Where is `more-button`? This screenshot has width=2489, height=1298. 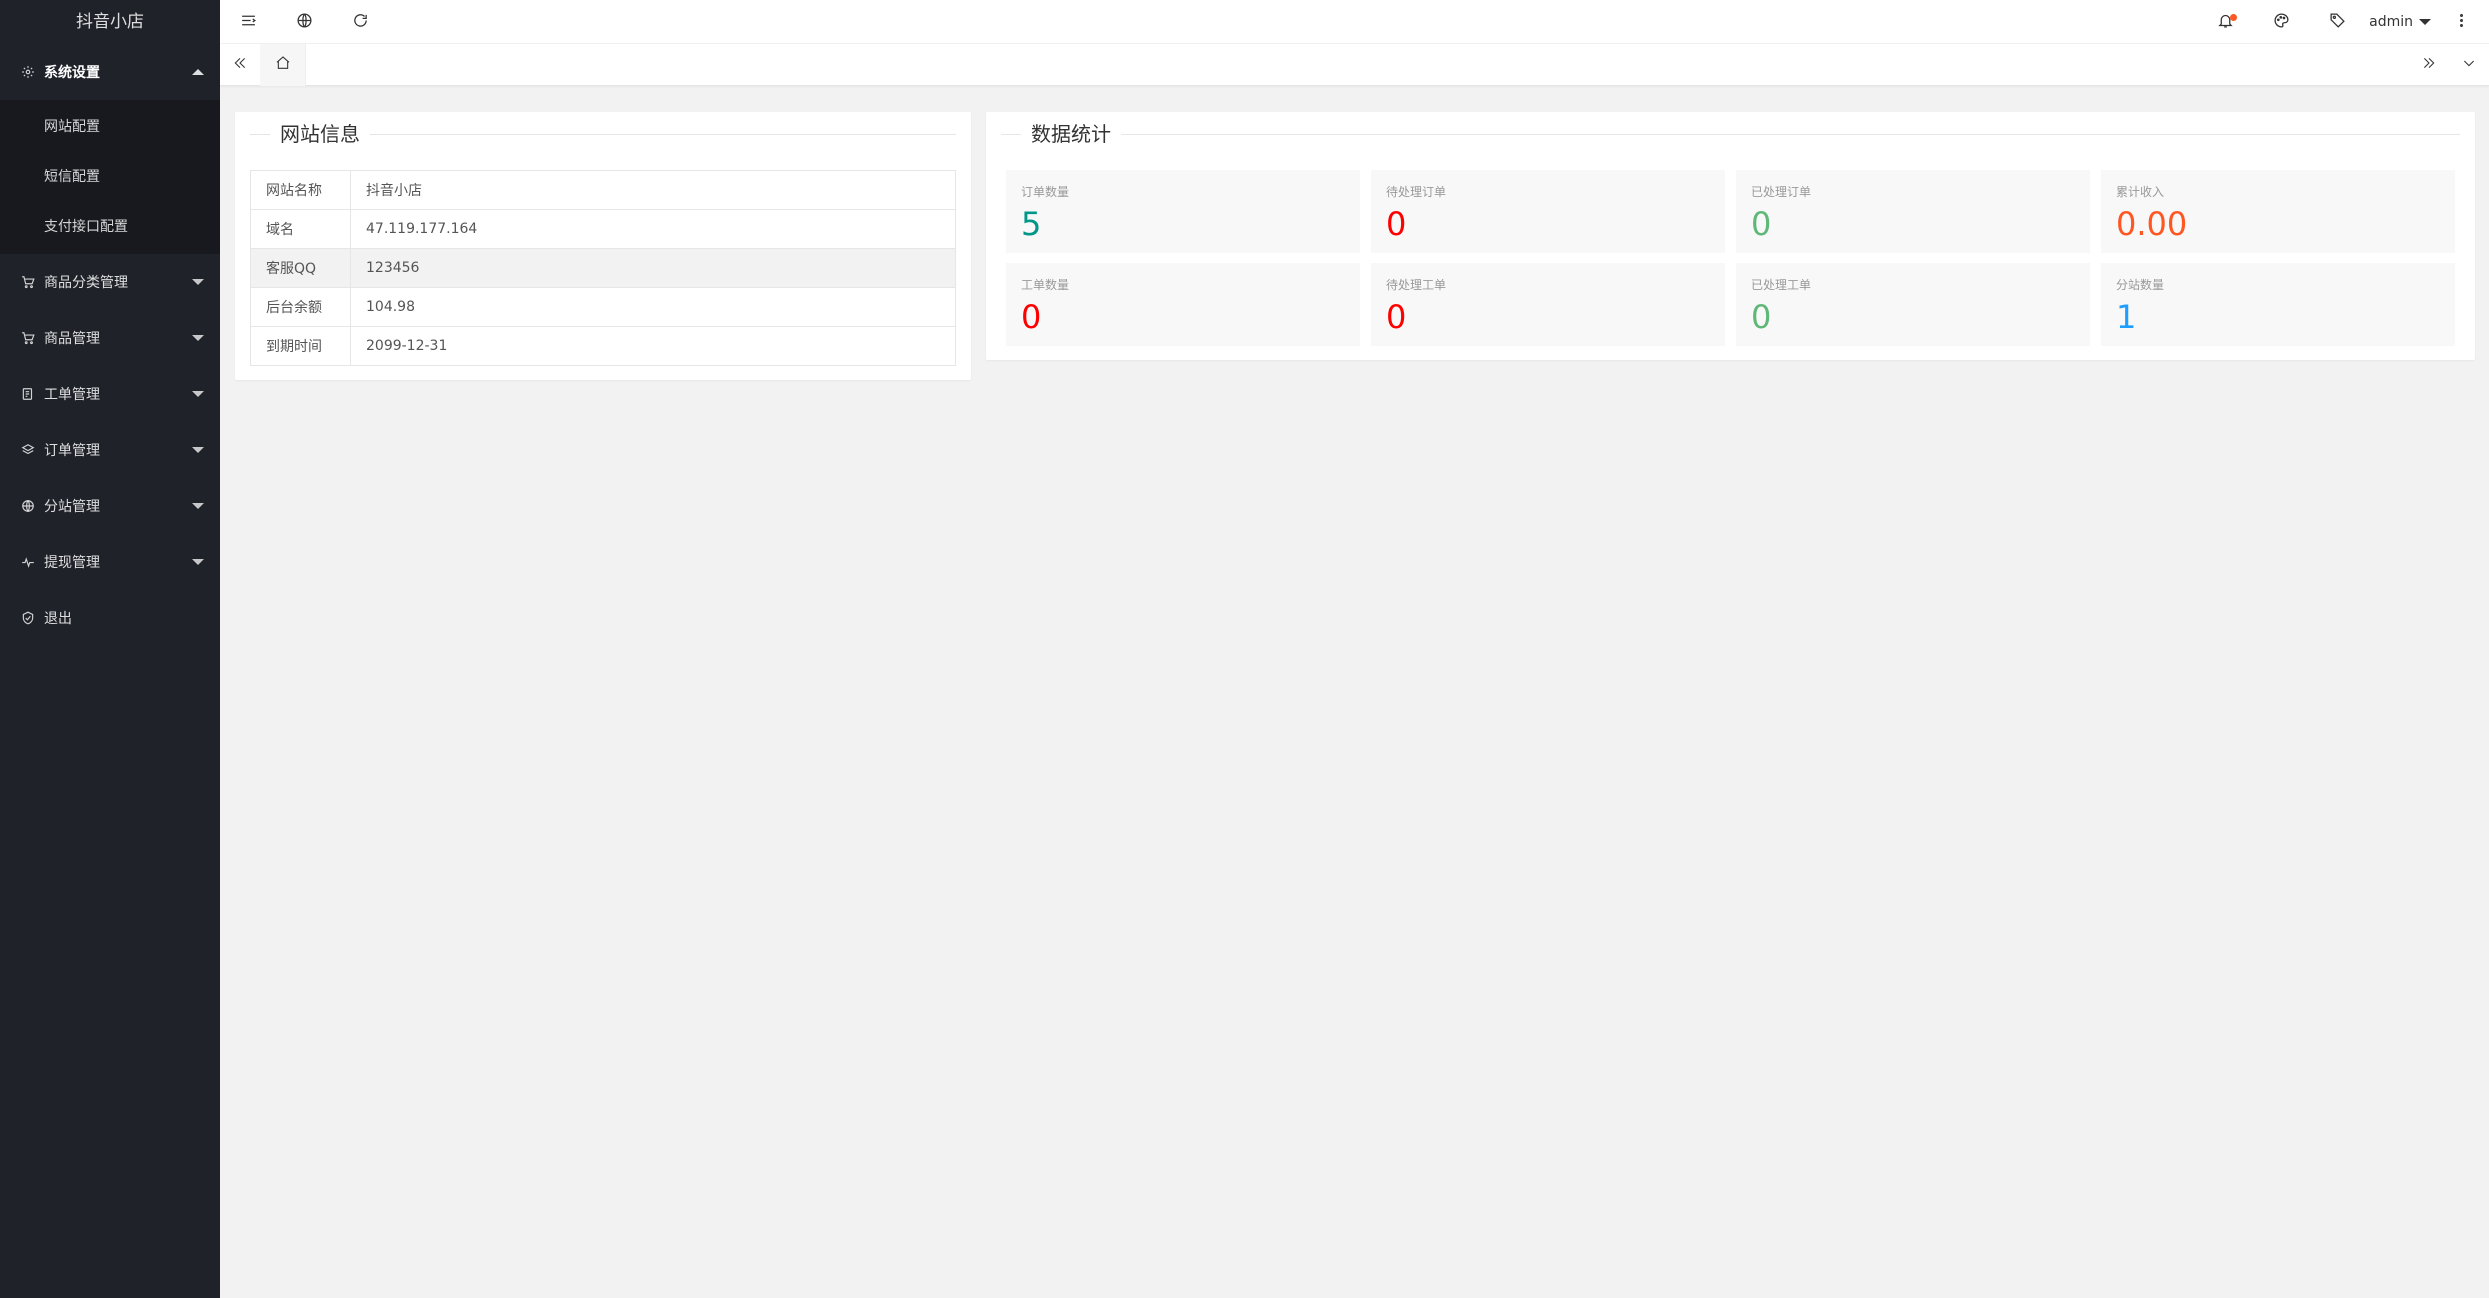 more-button is located at coordinates (2461, 22).